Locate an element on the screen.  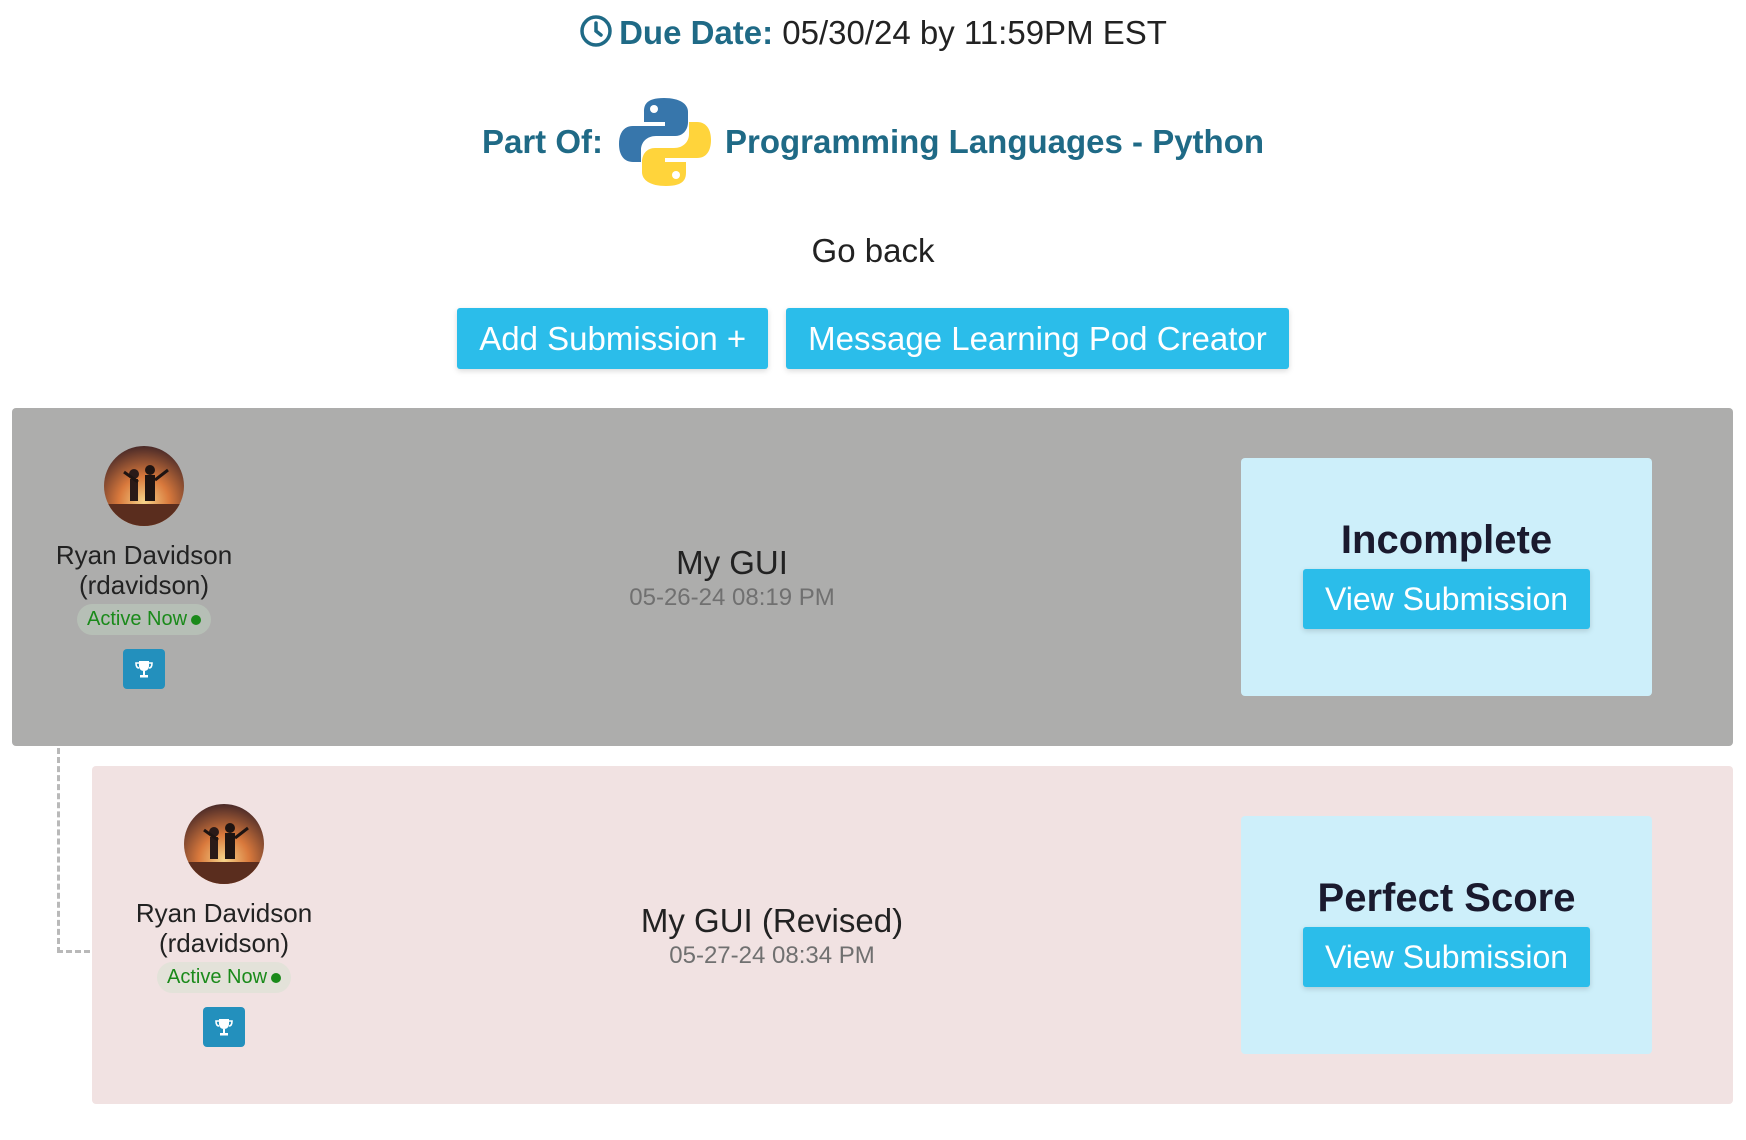
go-back-link: Go back is located at coordinates (873, 251).